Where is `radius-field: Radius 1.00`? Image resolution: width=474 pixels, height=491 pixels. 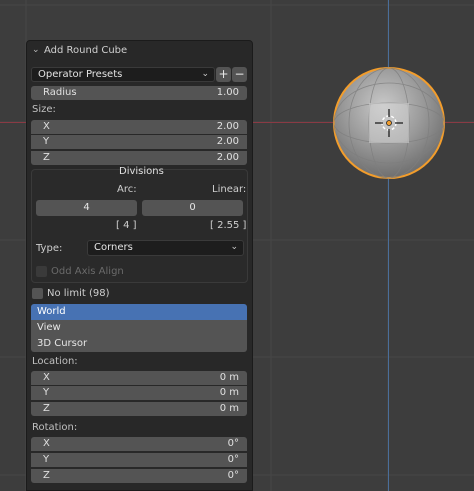 radius-field: Radius 1.00 is located at coordinates (139, 93).